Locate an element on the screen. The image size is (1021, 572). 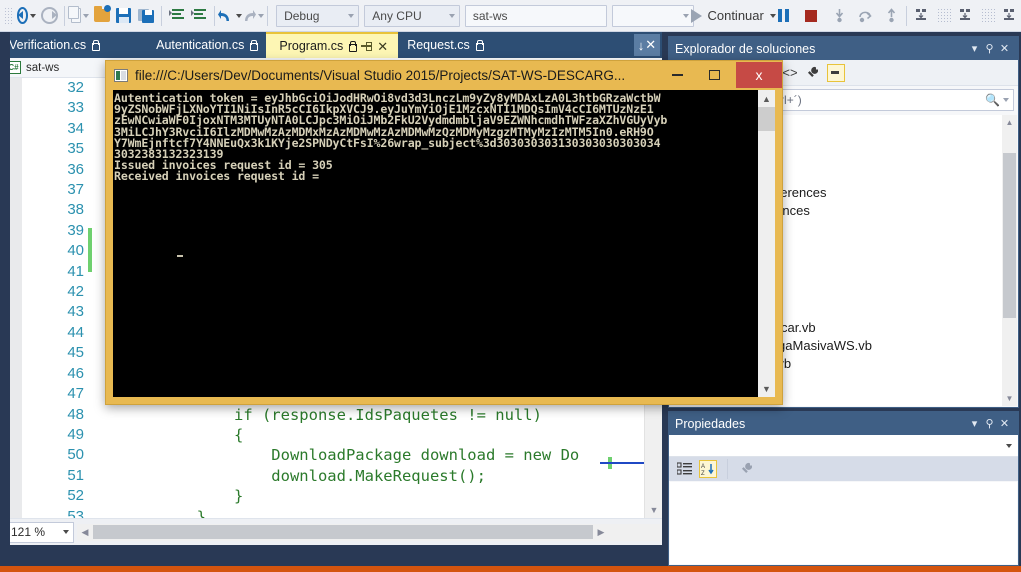
properties-object-dropdown is located at coordinates (843, 446).